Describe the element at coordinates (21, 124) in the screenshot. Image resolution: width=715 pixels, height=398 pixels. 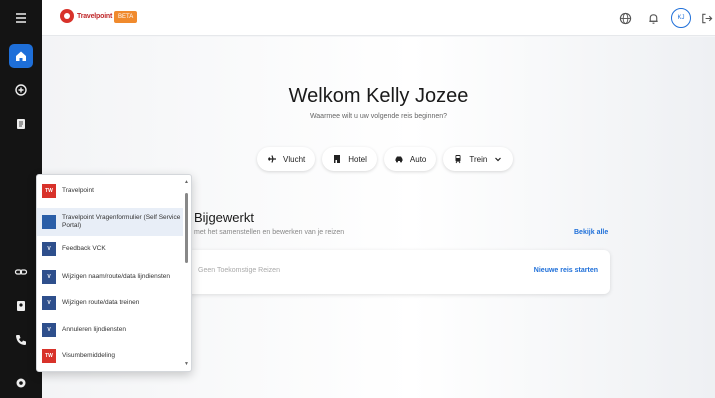
I see `document-icon` at that location.